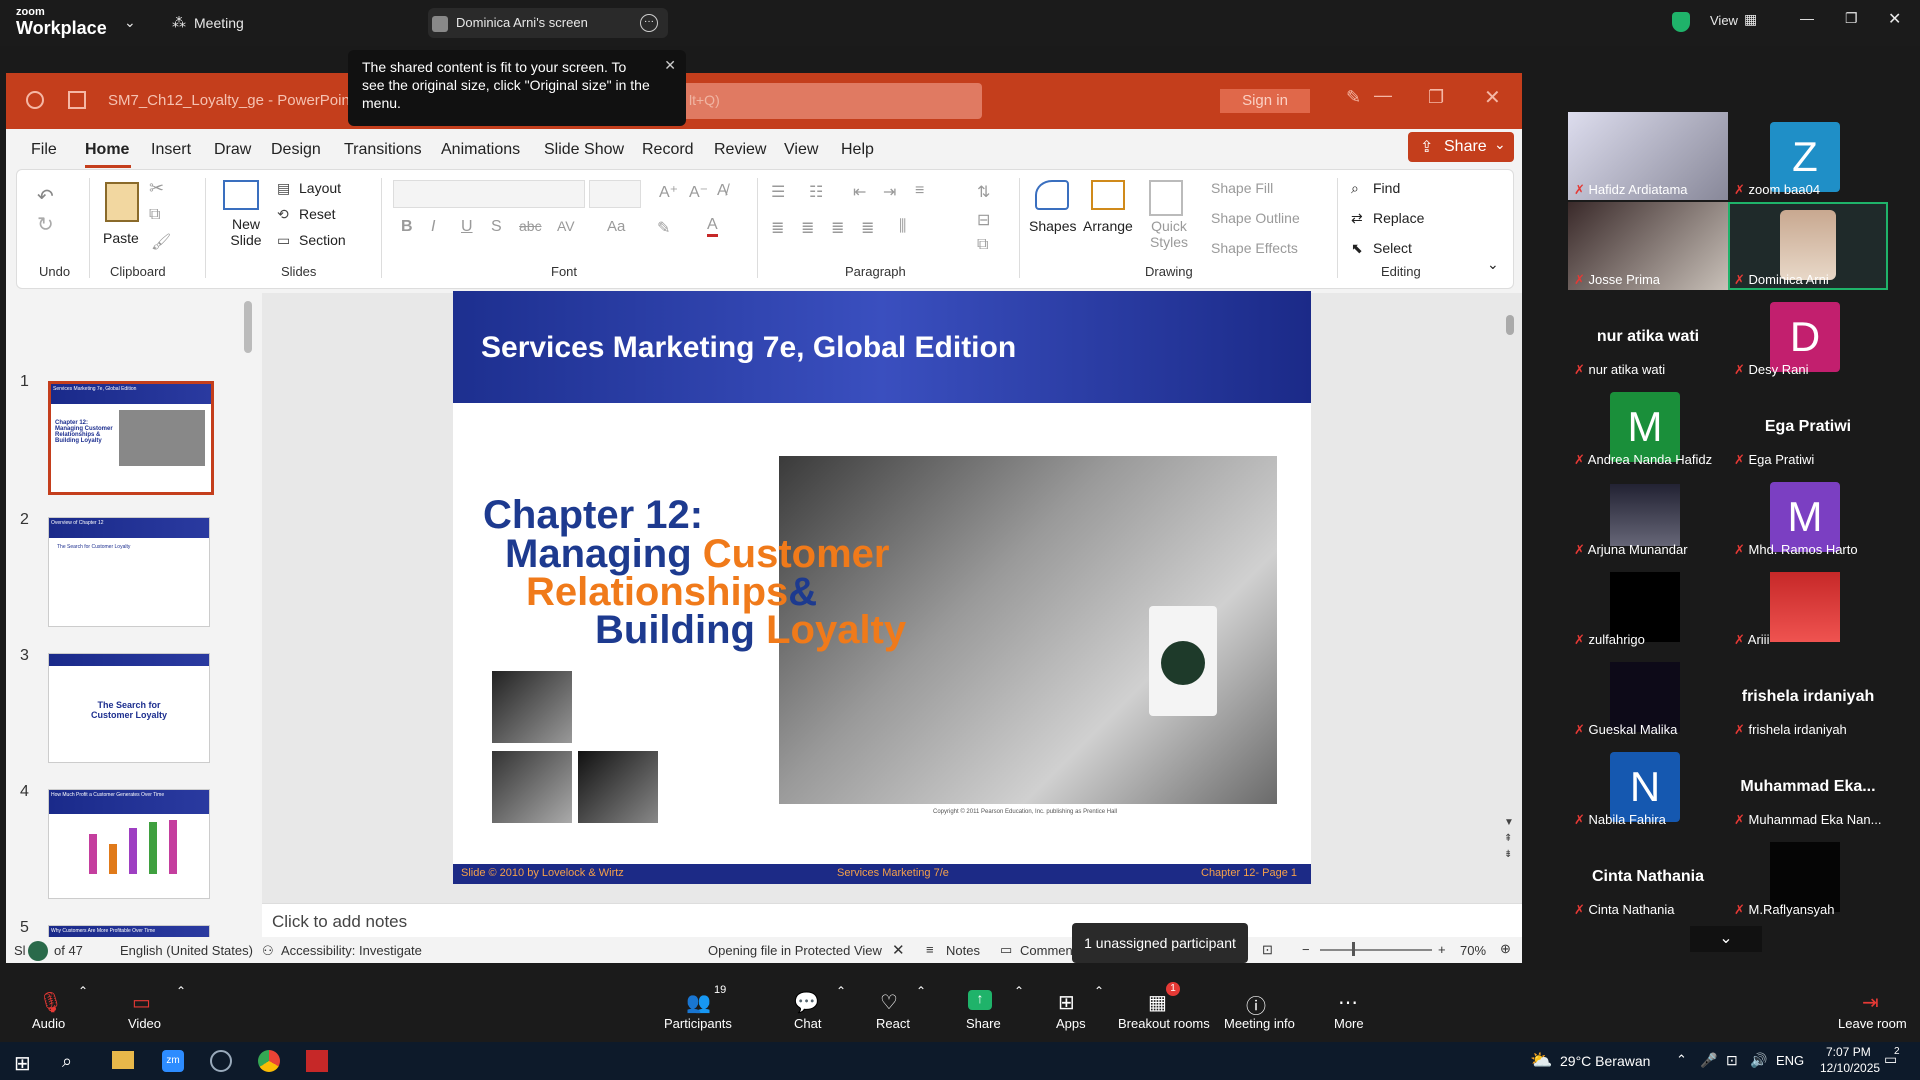 The image size is (1920, 1080). I want to click on chrome-icon, so click(269, 1061).